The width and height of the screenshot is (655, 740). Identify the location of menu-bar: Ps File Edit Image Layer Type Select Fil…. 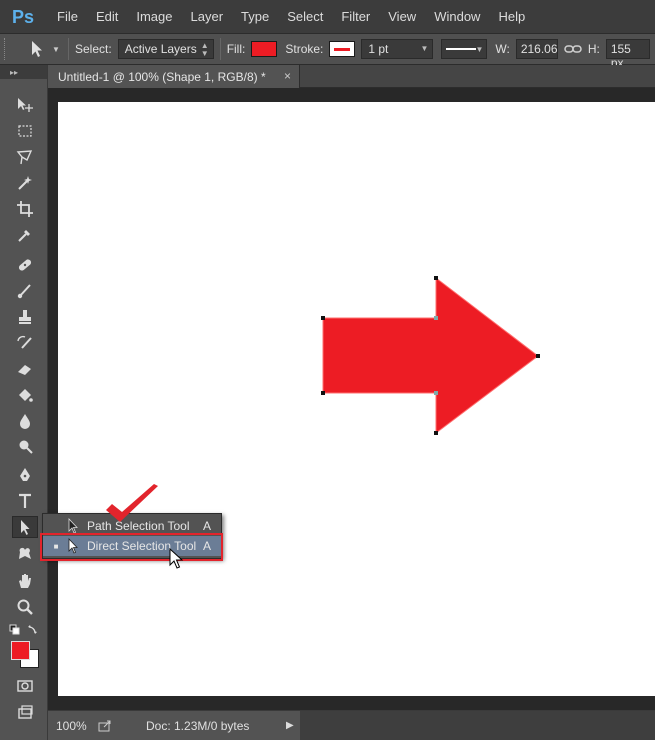
(327, 16).